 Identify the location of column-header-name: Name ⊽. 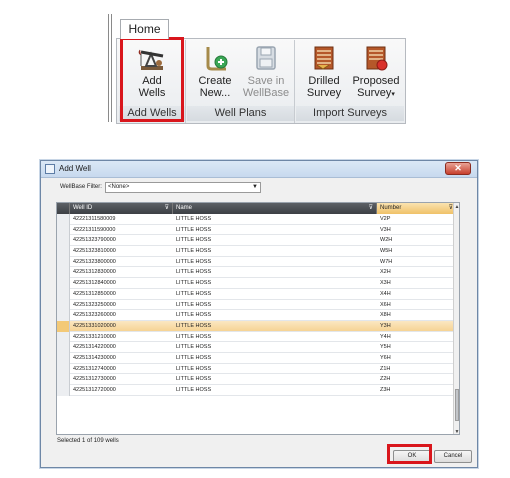
(275, 208).